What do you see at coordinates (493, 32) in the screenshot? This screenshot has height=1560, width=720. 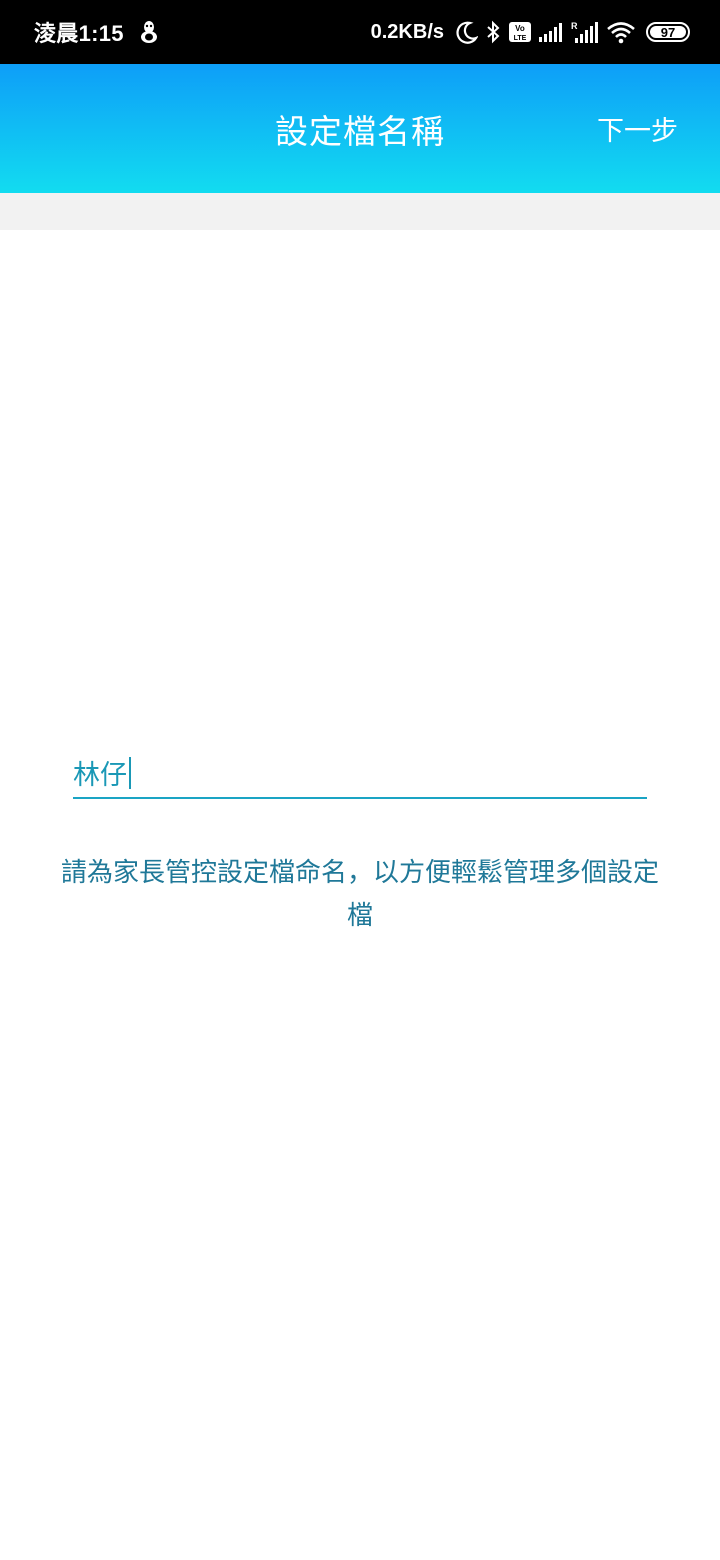 I see `bluetooth-icon` at bounding box center [493, 32].